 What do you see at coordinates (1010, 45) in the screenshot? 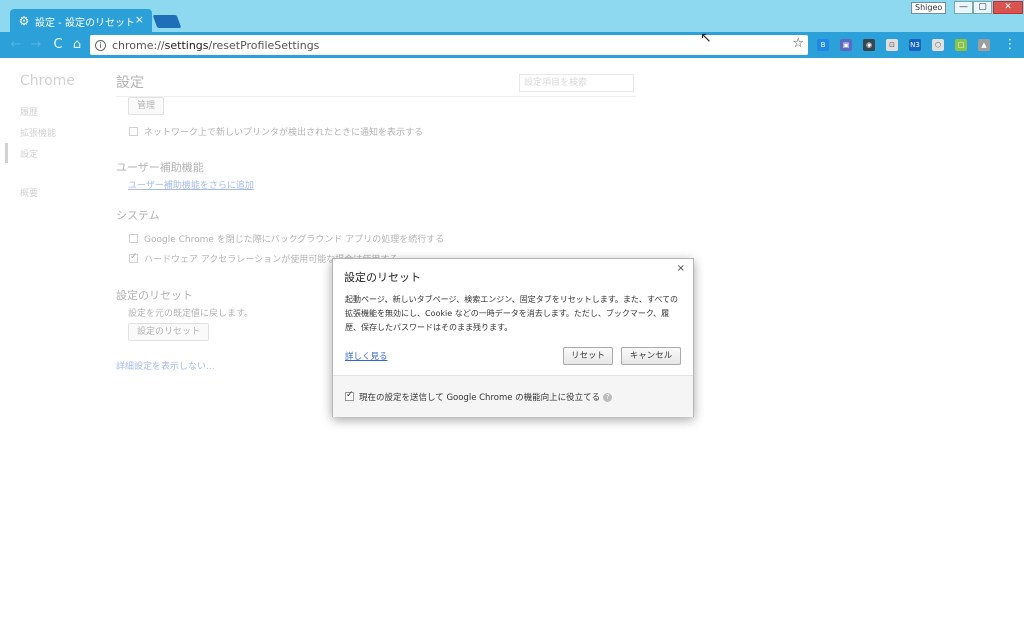
I see `menu-icon: ⋮` at bounding box center [1010, 45].